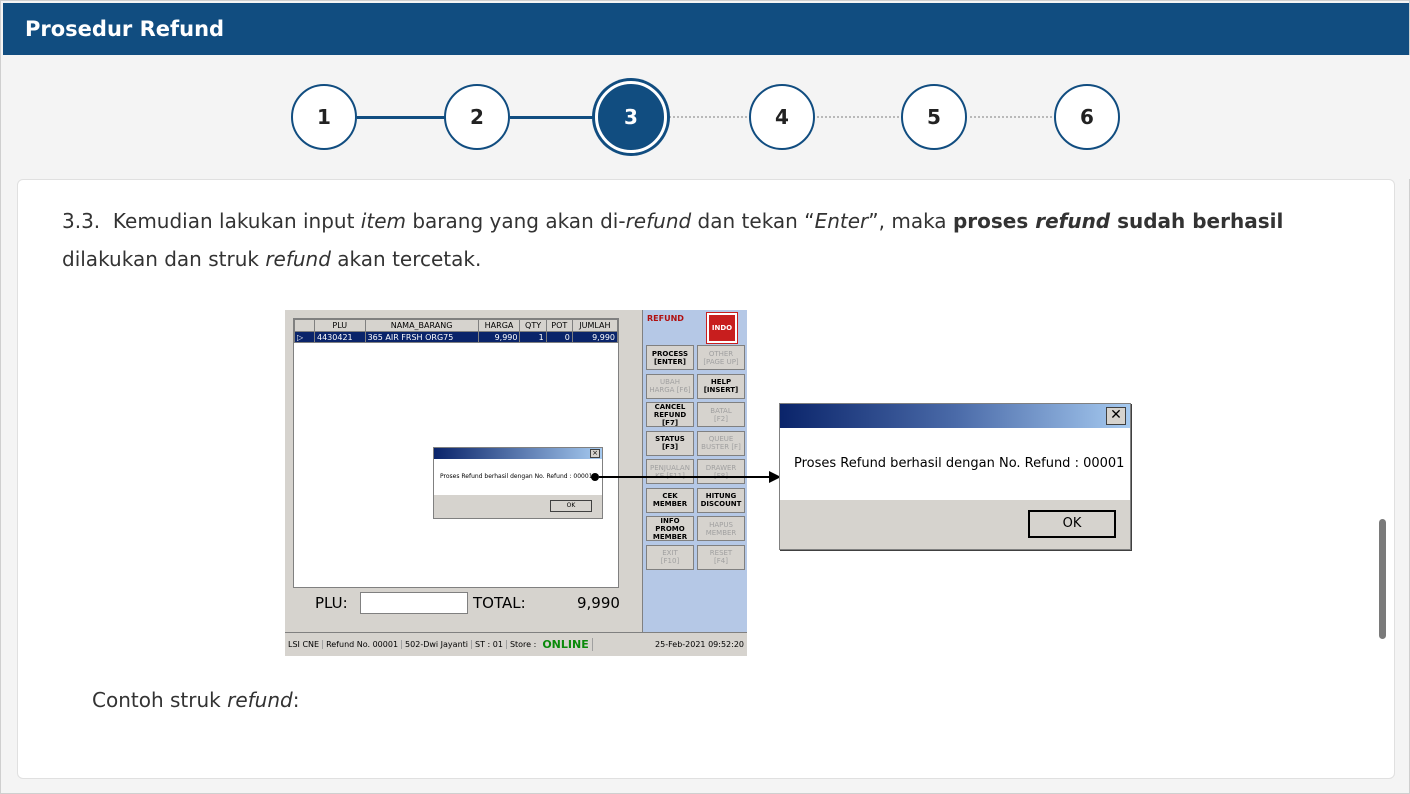 Image resolution: width=1410 pixels, height=794 pixels. I want to click on pos-function-button: PROCESS [ENTER], so click(670, 357).